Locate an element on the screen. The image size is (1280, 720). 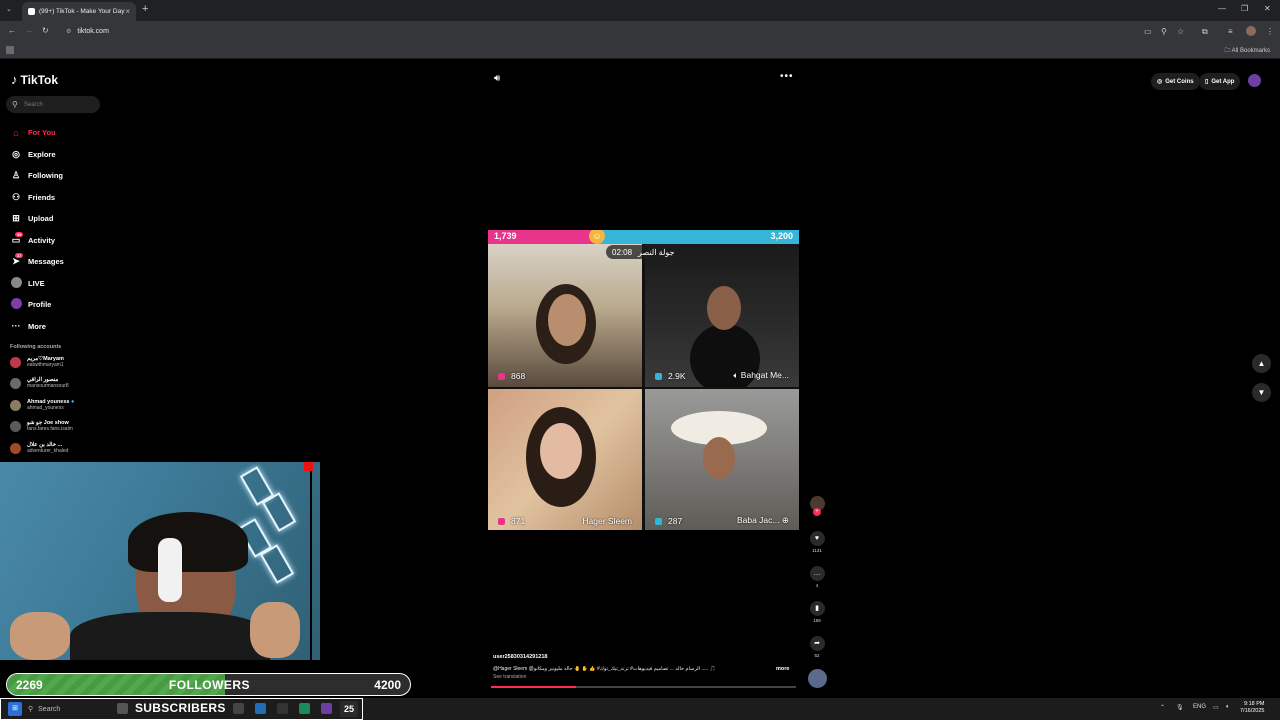
url-field: ⚙ tiktok.com is located at coordinates (598, 31).